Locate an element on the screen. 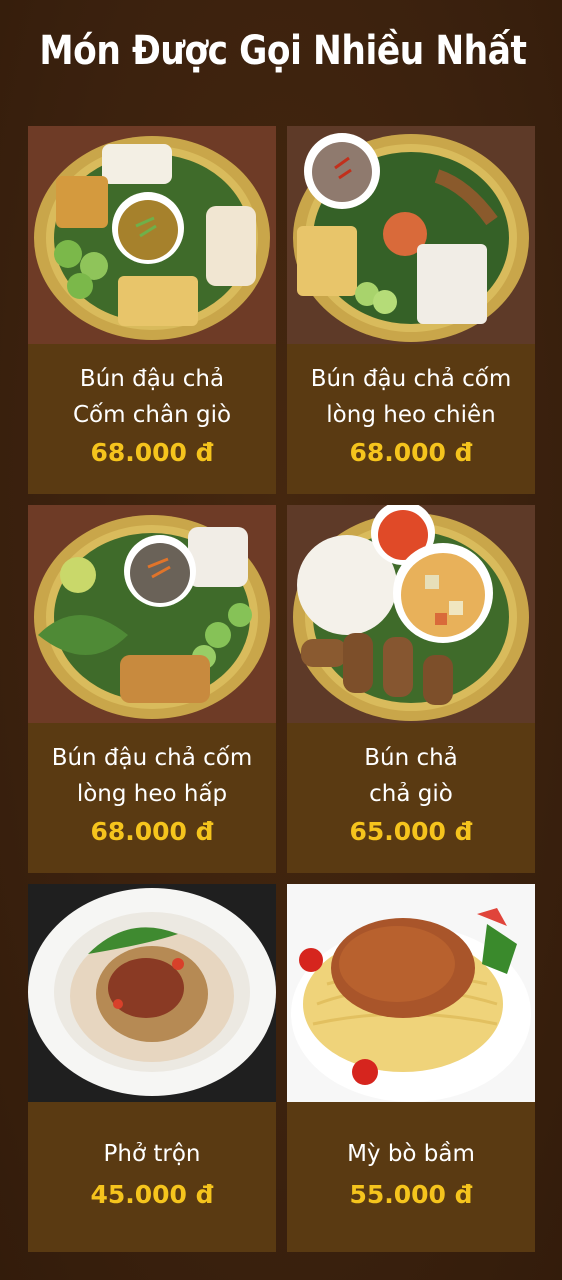 The width and height of the screenshot is (562, 1280). dish-name: Bún đậu chả cốm lòng heo chiên is located at coordinates (411, 397).